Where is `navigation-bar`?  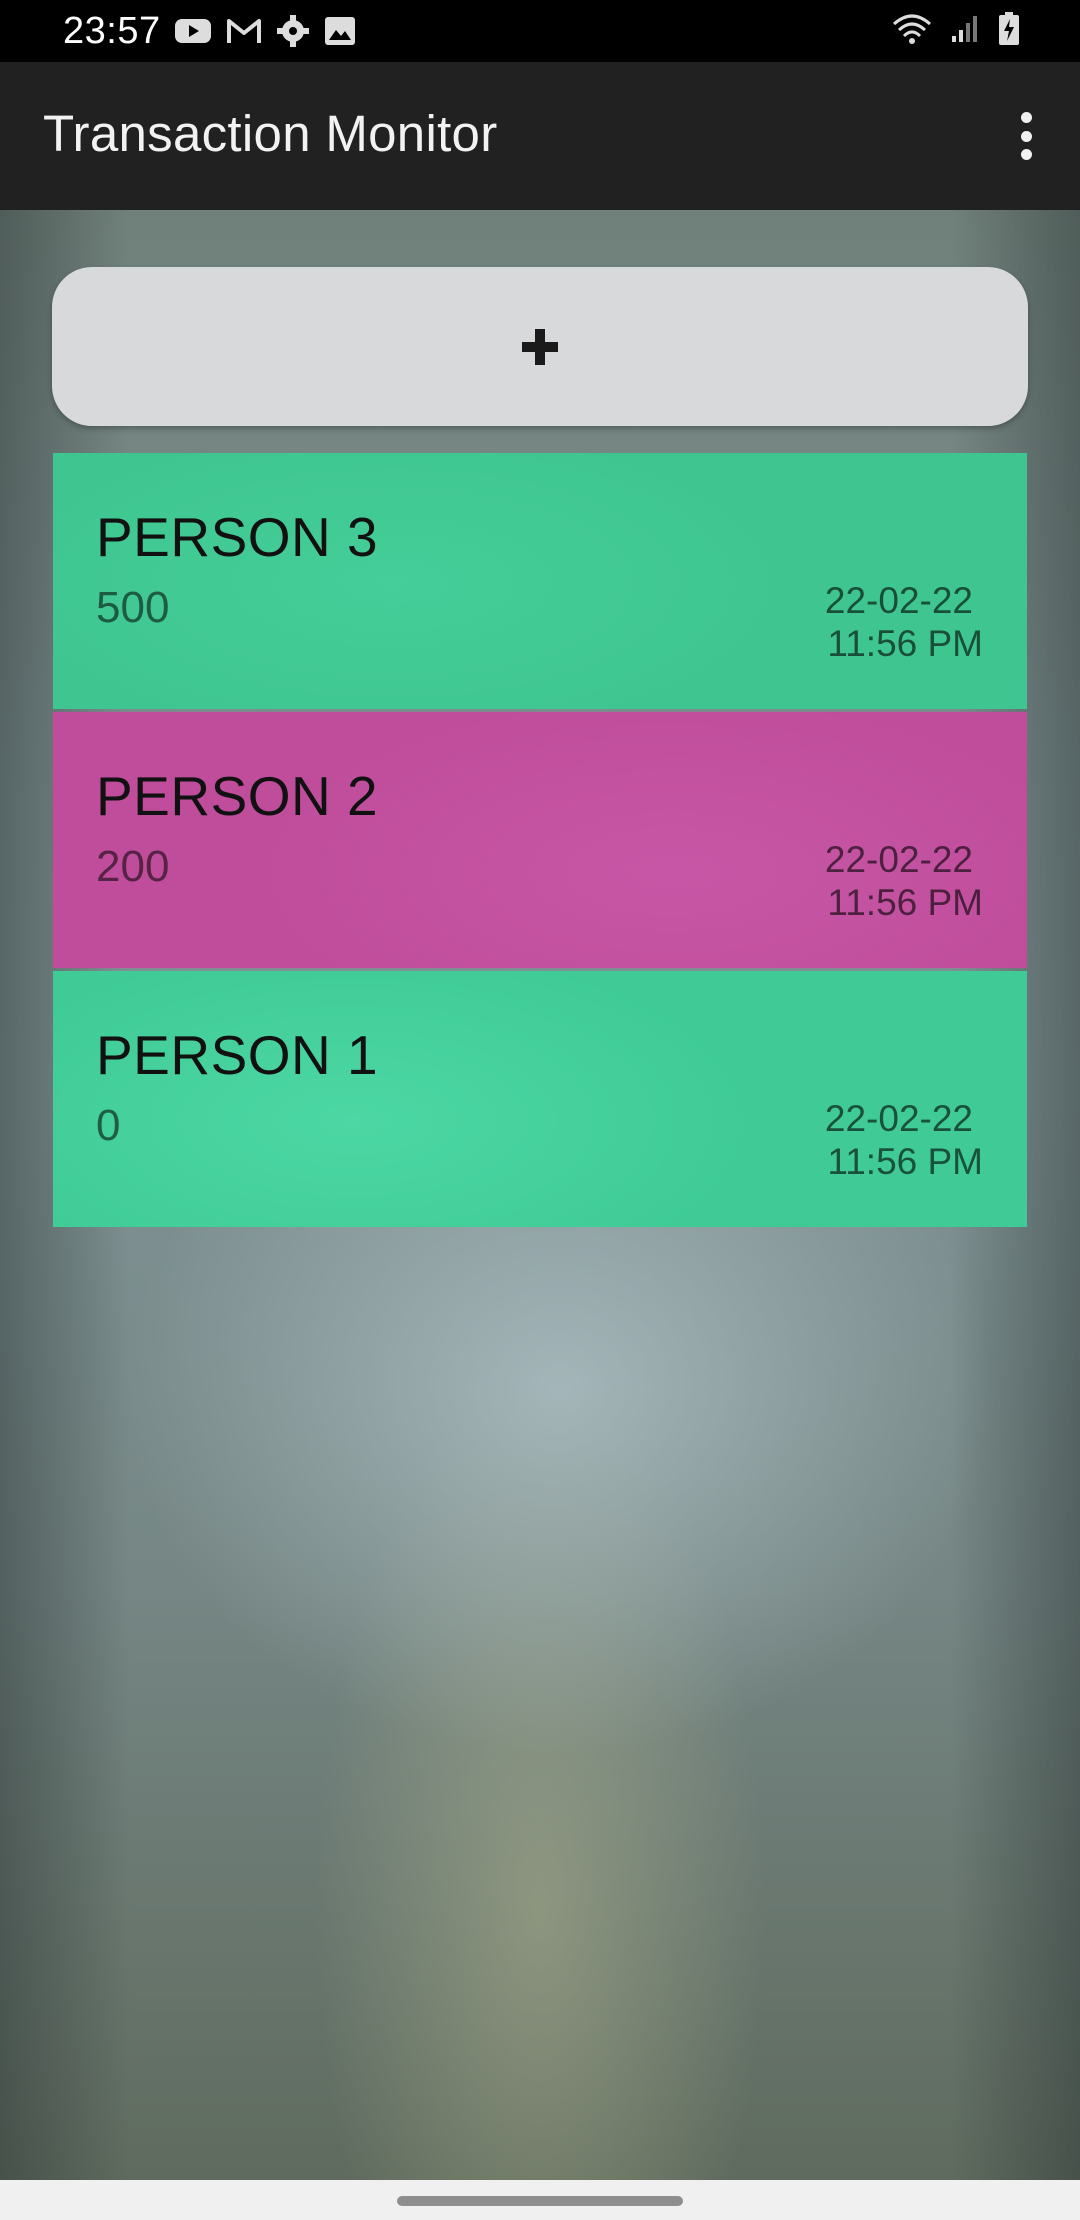
navigation-bar is located at coordinates (540, 2200).